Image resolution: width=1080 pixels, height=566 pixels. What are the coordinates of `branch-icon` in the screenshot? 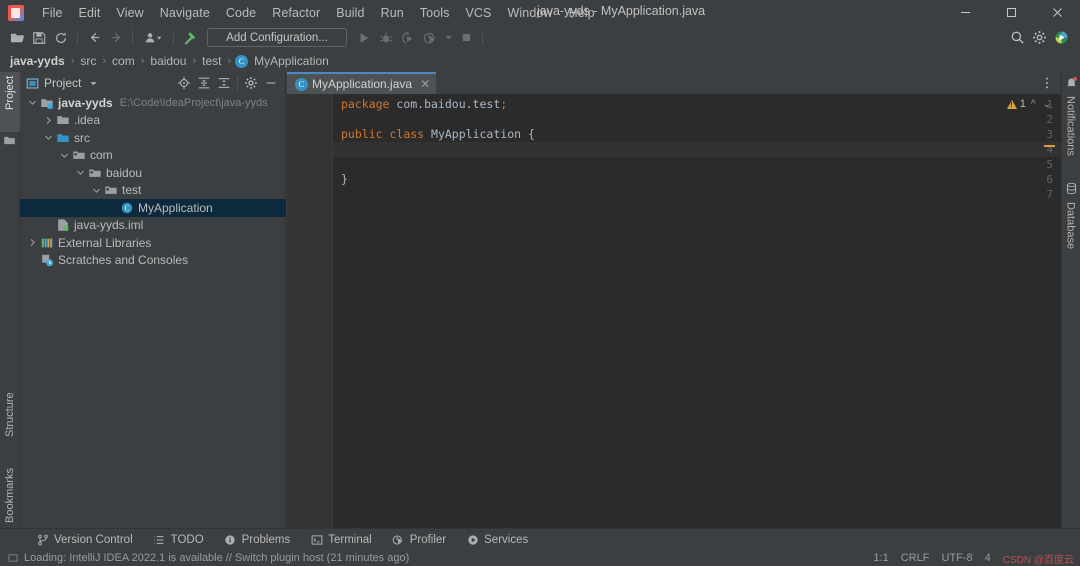 It's located at (42, 539).